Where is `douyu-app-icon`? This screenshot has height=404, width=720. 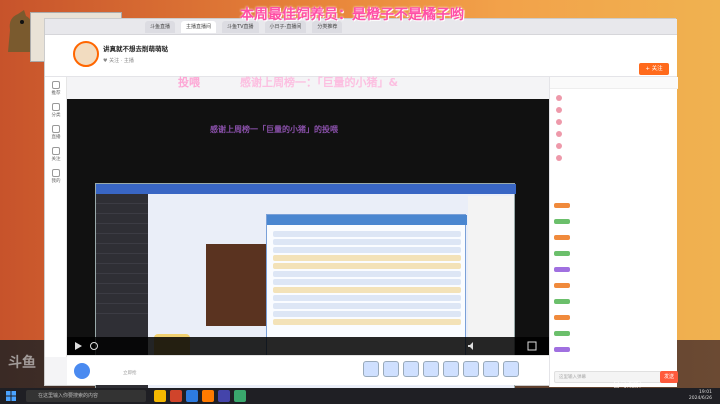
douyu-app-icon is located at coordinates (208, 396).